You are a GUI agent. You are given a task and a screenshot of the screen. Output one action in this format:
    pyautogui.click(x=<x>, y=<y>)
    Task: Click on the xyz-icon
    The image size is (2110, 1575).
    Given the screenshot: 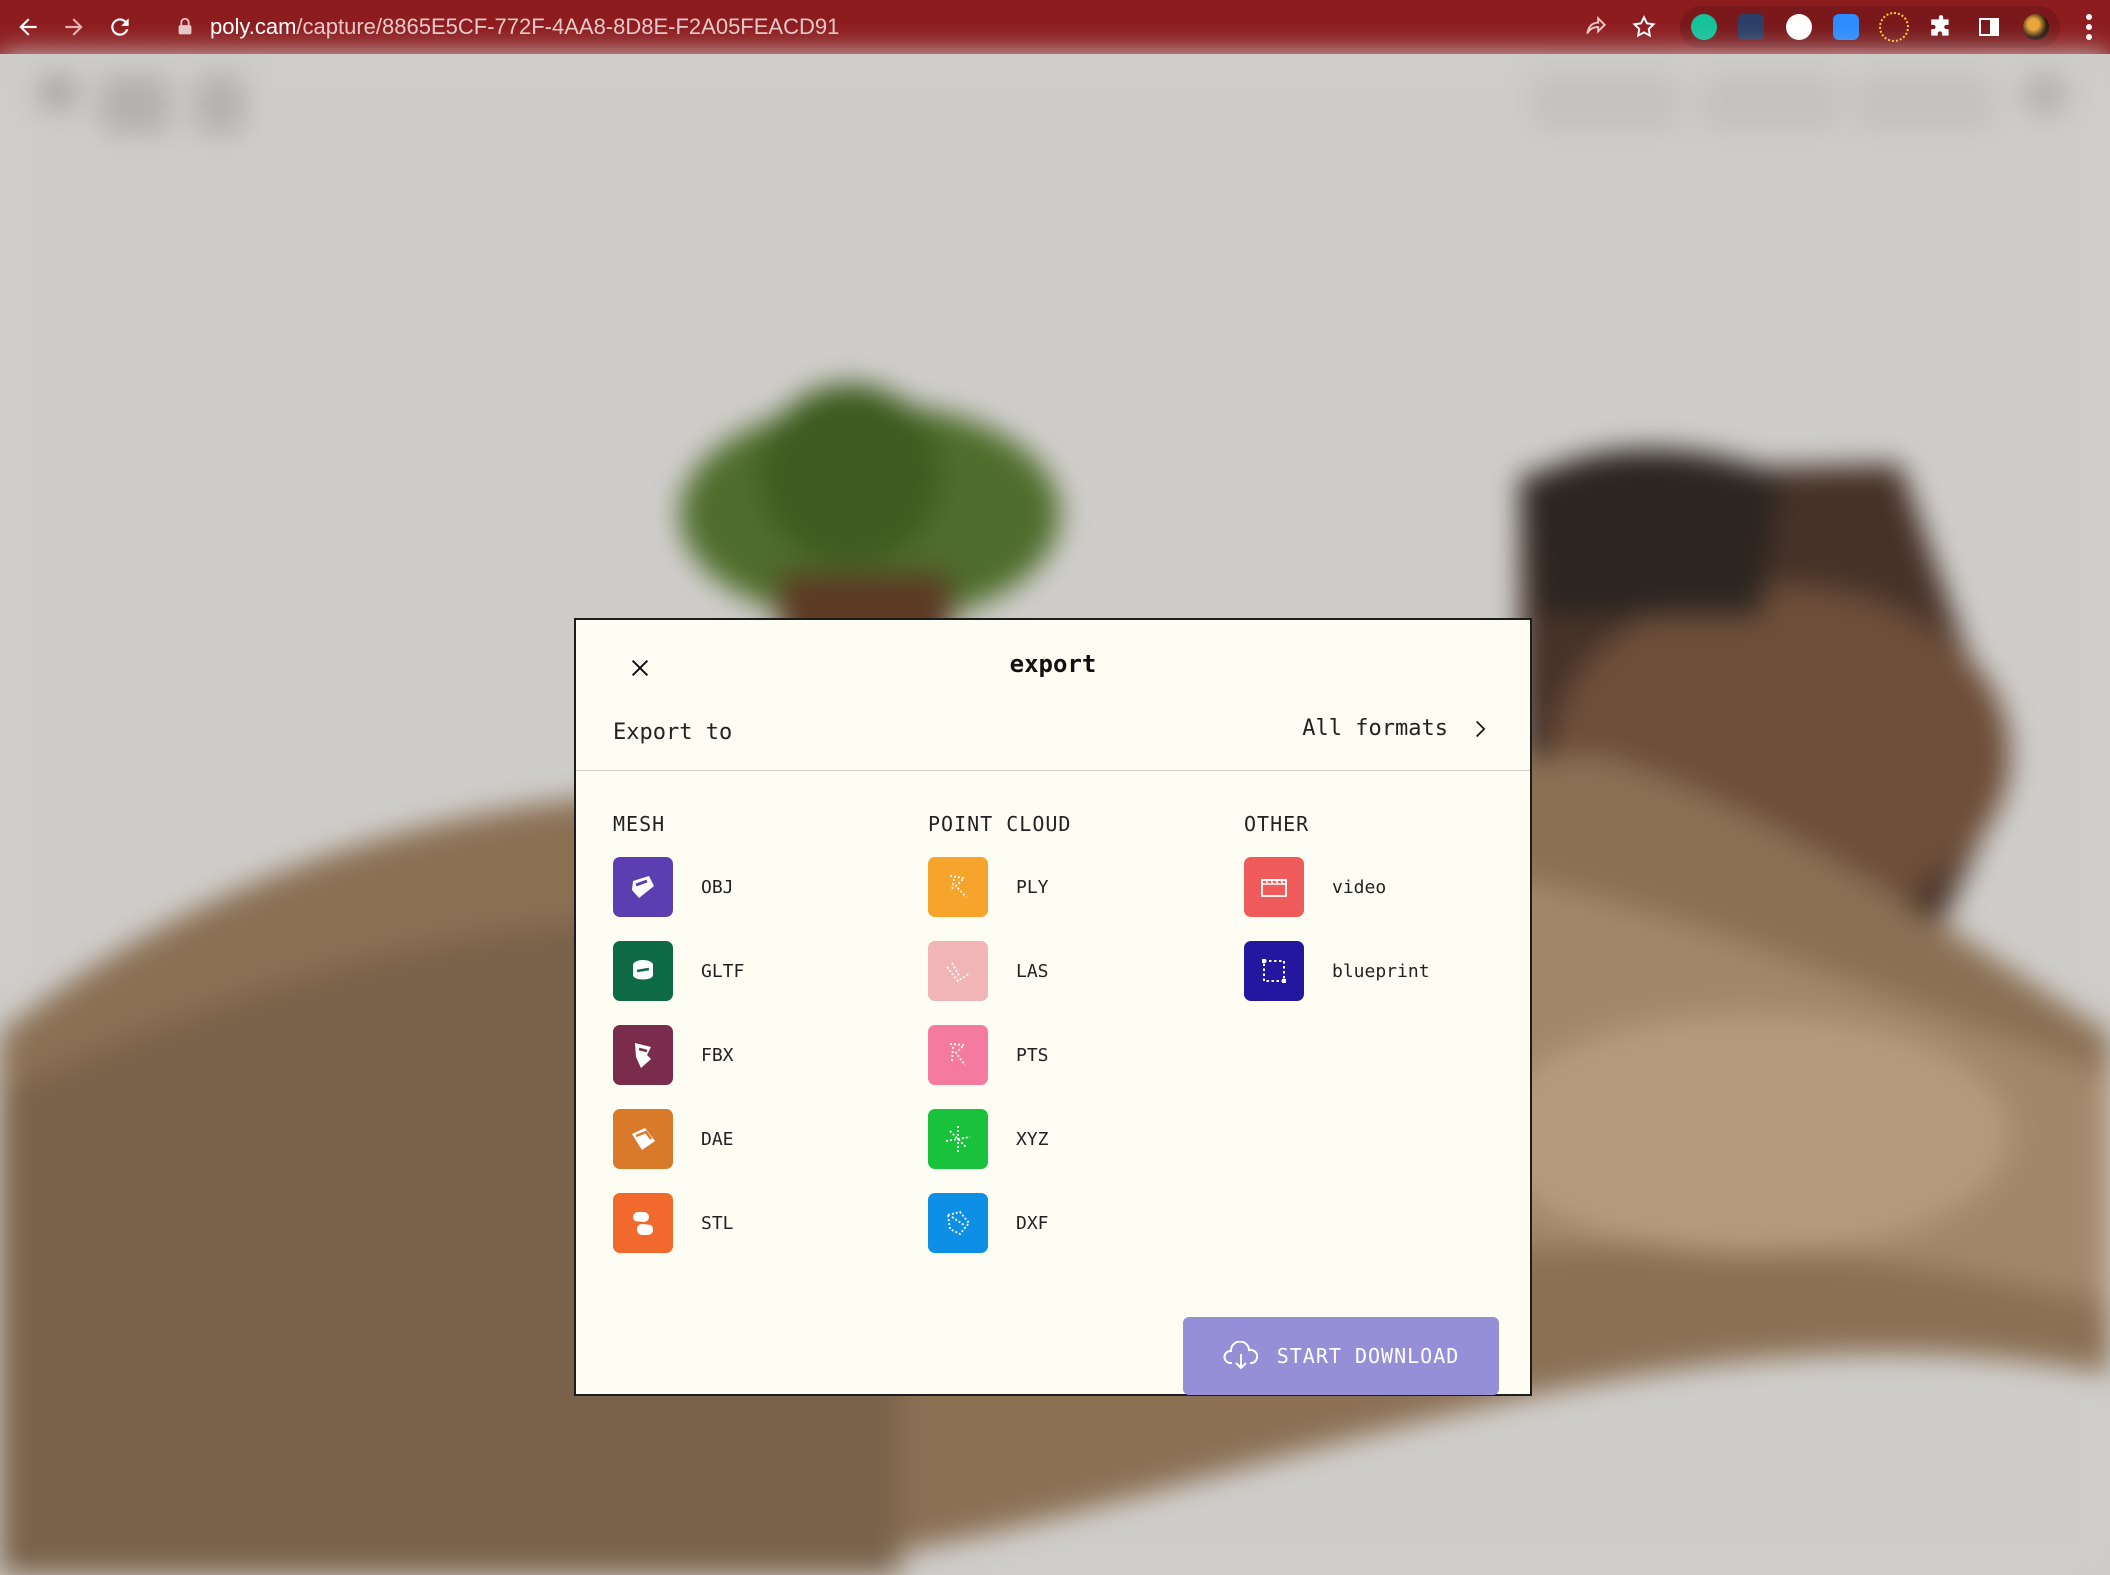 What is the action you would take?
    pyautogui.click(x=958, y=1139)
    